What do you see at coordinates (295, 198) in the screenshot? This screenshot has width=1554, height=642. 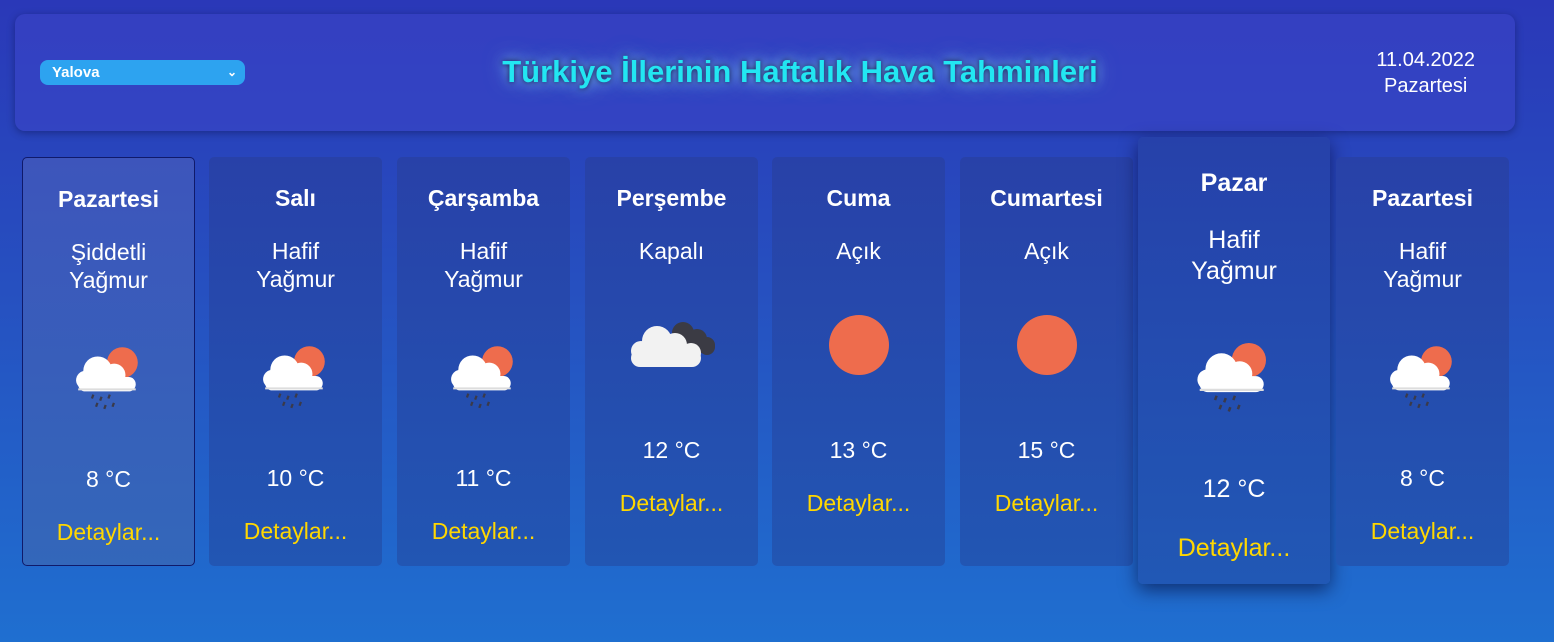 I see `card-day: Salı` at bounding box center [295, 198].